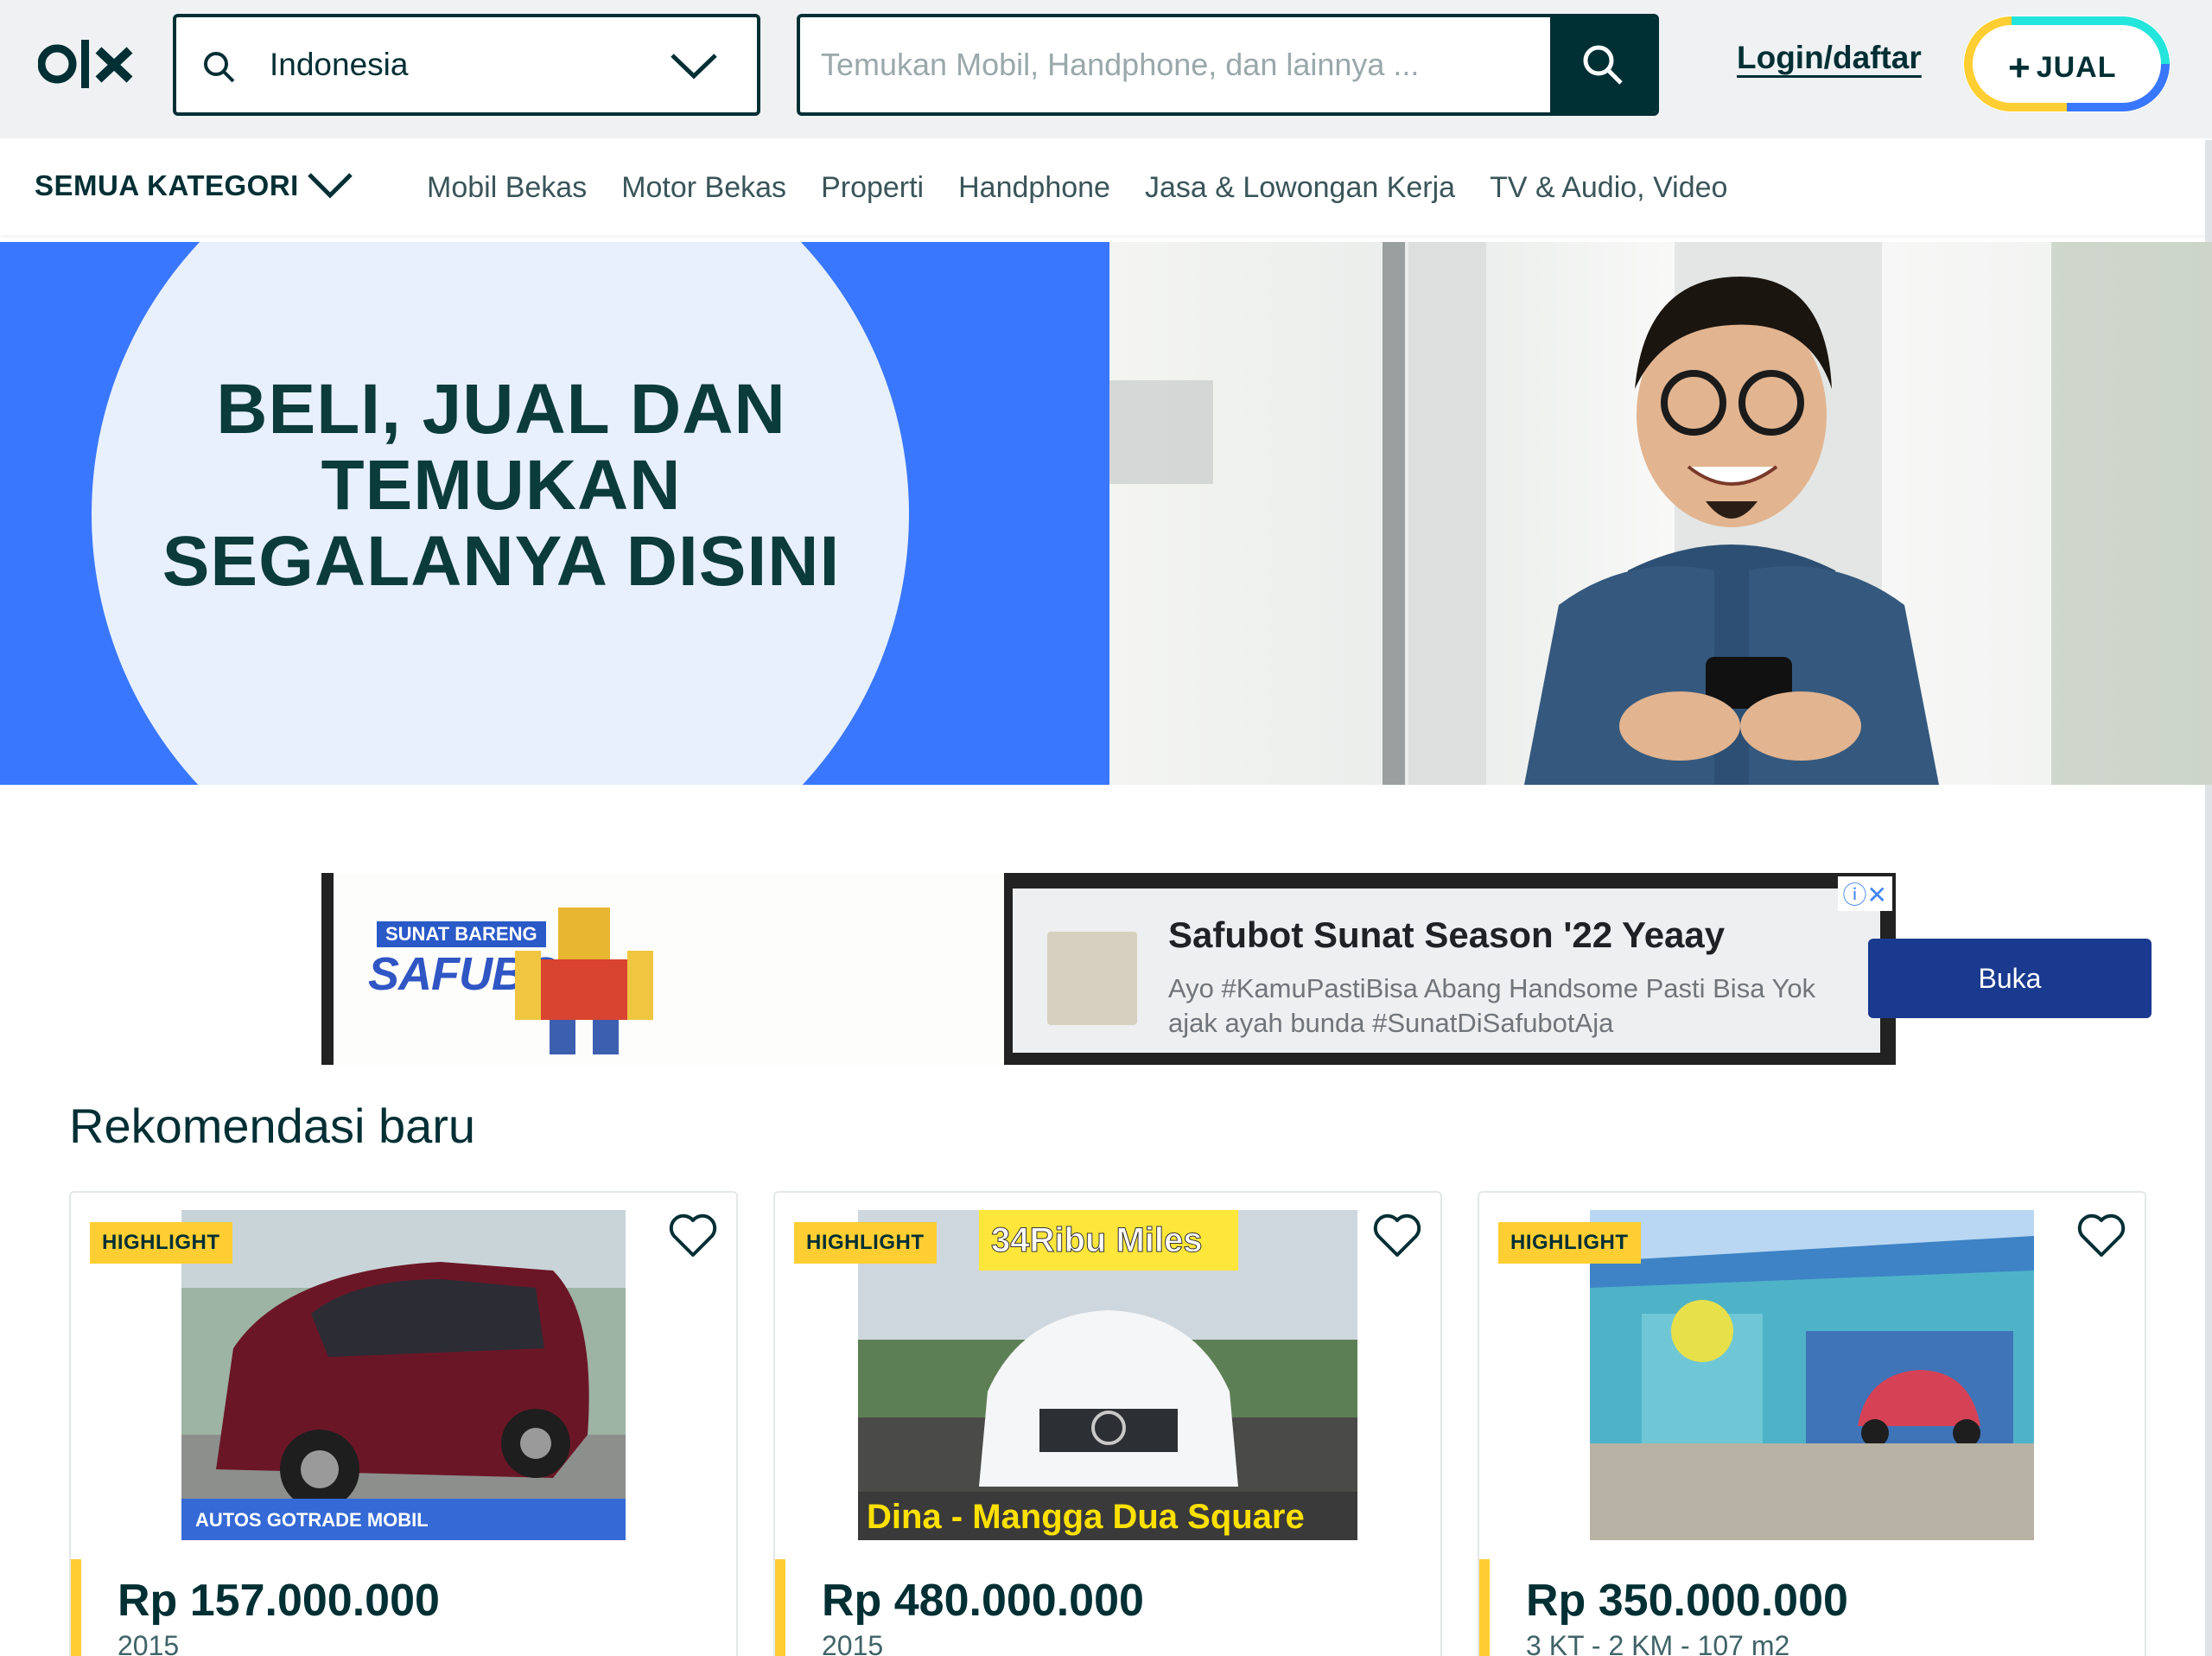 Image resolution: width=2212 pixels, height=1656 pixels. I want to click on sell-button: + JUAL, so click(2067, 64).